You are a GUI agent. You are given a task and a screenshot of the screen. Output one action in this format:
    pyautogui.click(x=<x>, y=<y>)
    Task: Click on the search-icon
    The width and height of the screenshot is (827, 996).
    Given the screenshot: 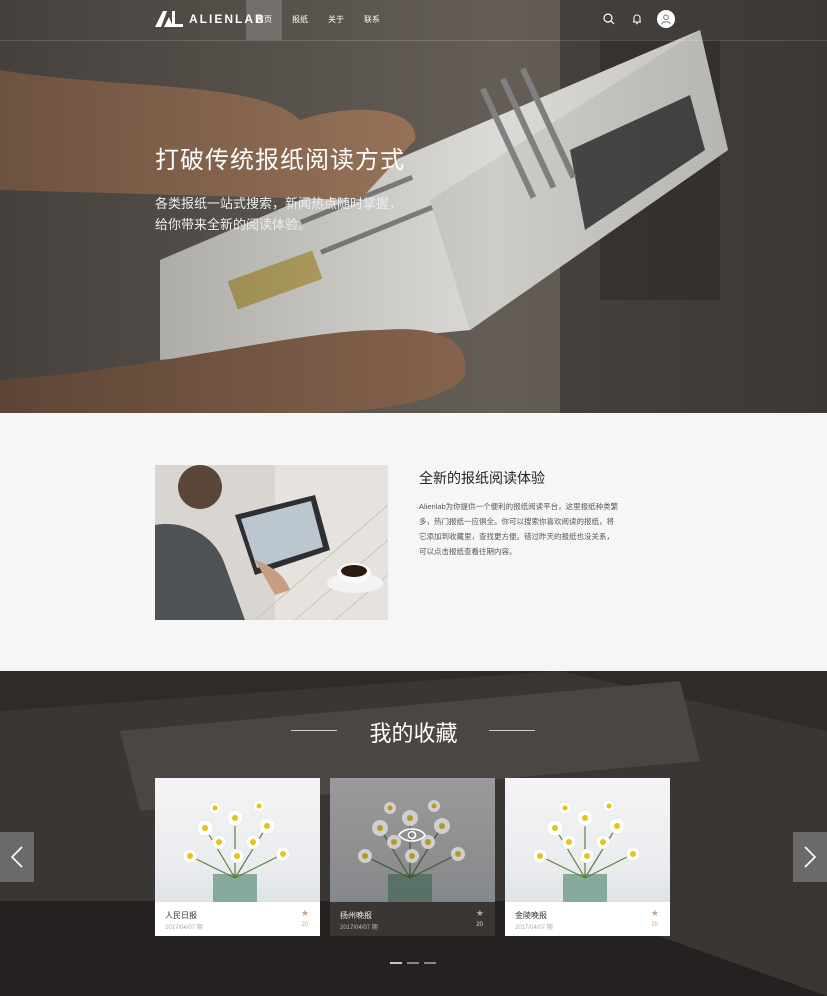 What is the action you would take?
    pyautogui.click(x=609, y=19)
    